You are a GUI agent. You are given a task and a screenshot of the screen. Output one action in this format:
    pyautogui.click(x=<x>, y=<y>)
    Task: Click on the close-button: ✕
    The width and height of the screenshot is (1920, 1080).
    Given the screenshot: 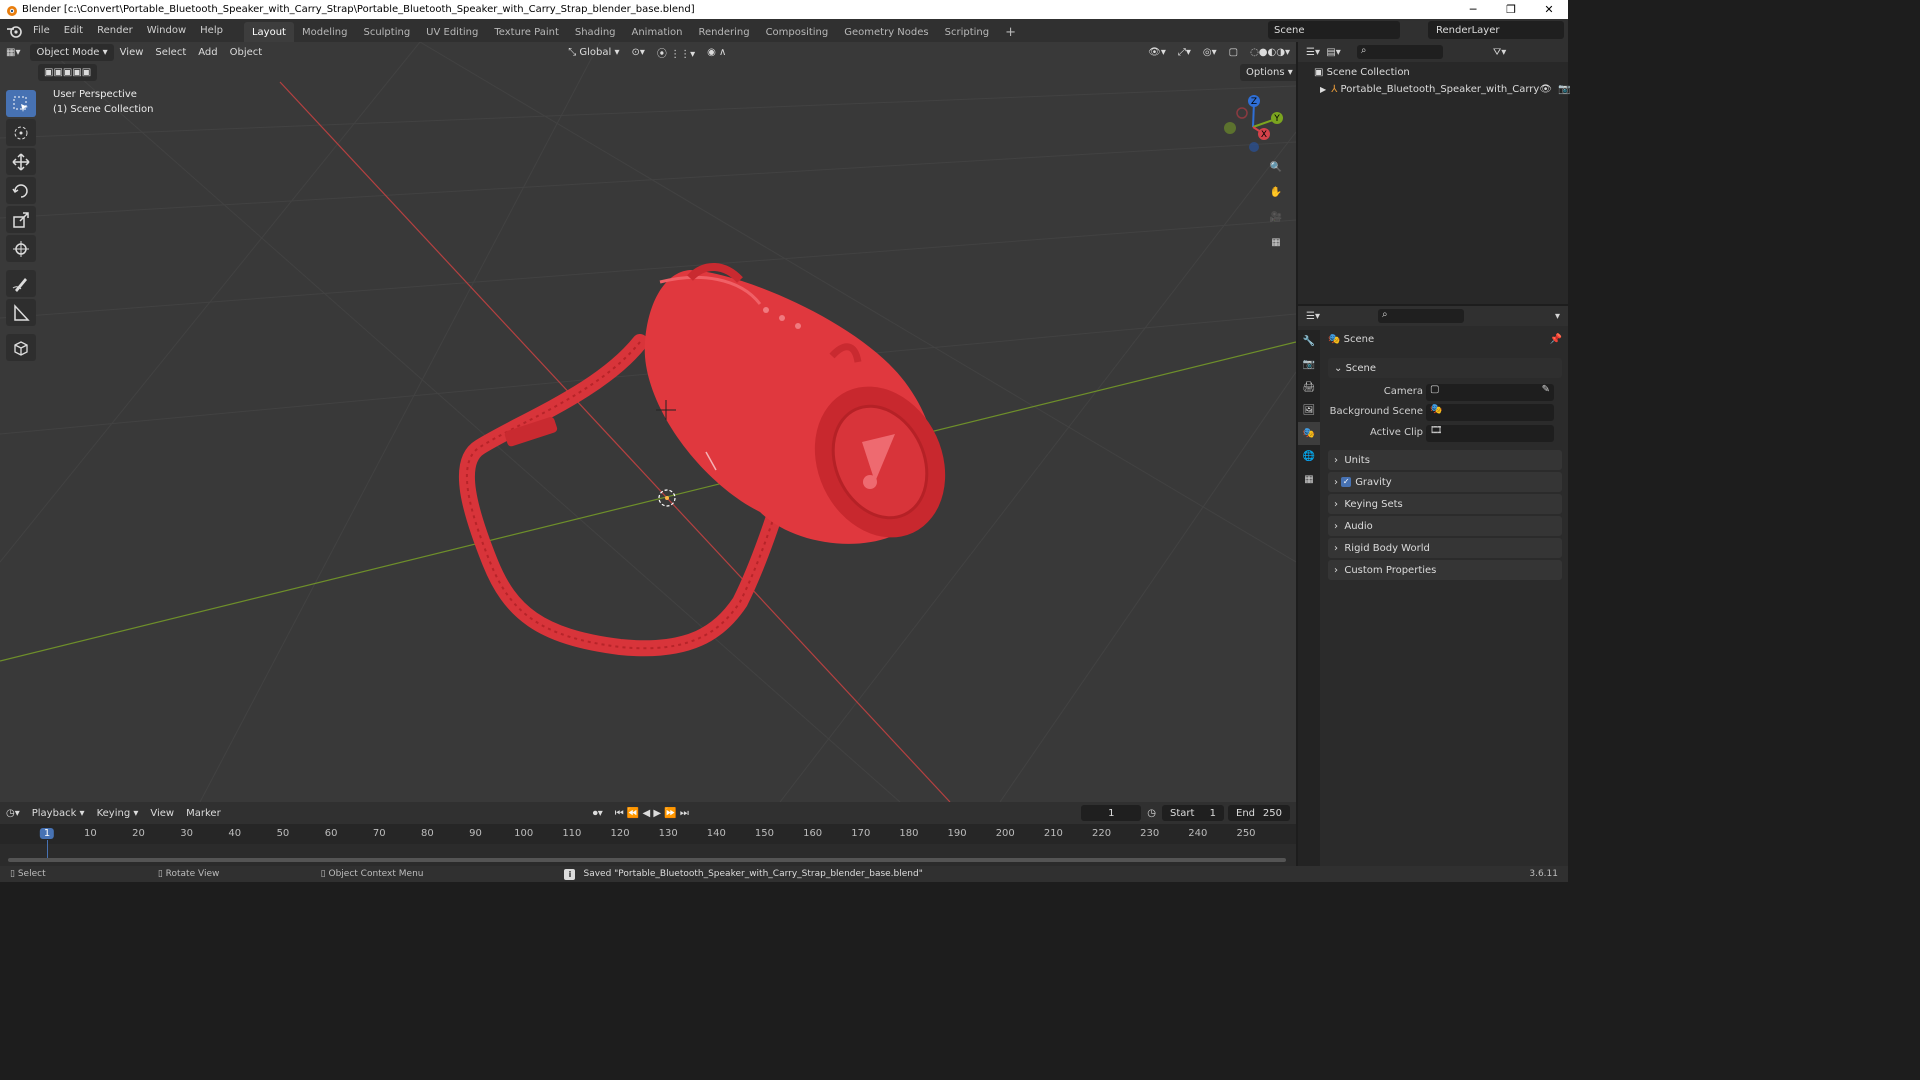 What is the action you would take?
    pyautogui.click(x=1549, y=9)
    